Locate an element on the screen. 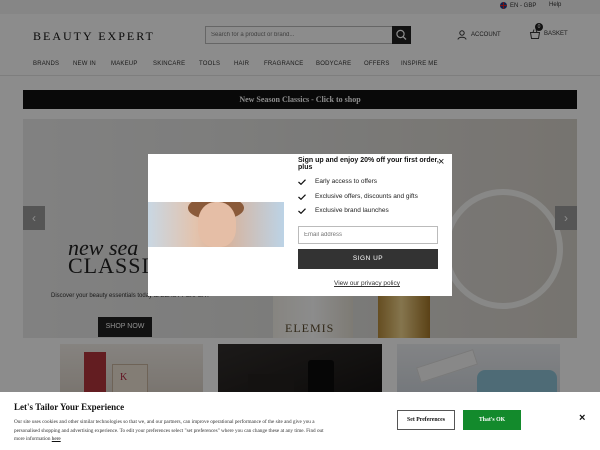  modal-model-photo is located at coordinates (216, 224).